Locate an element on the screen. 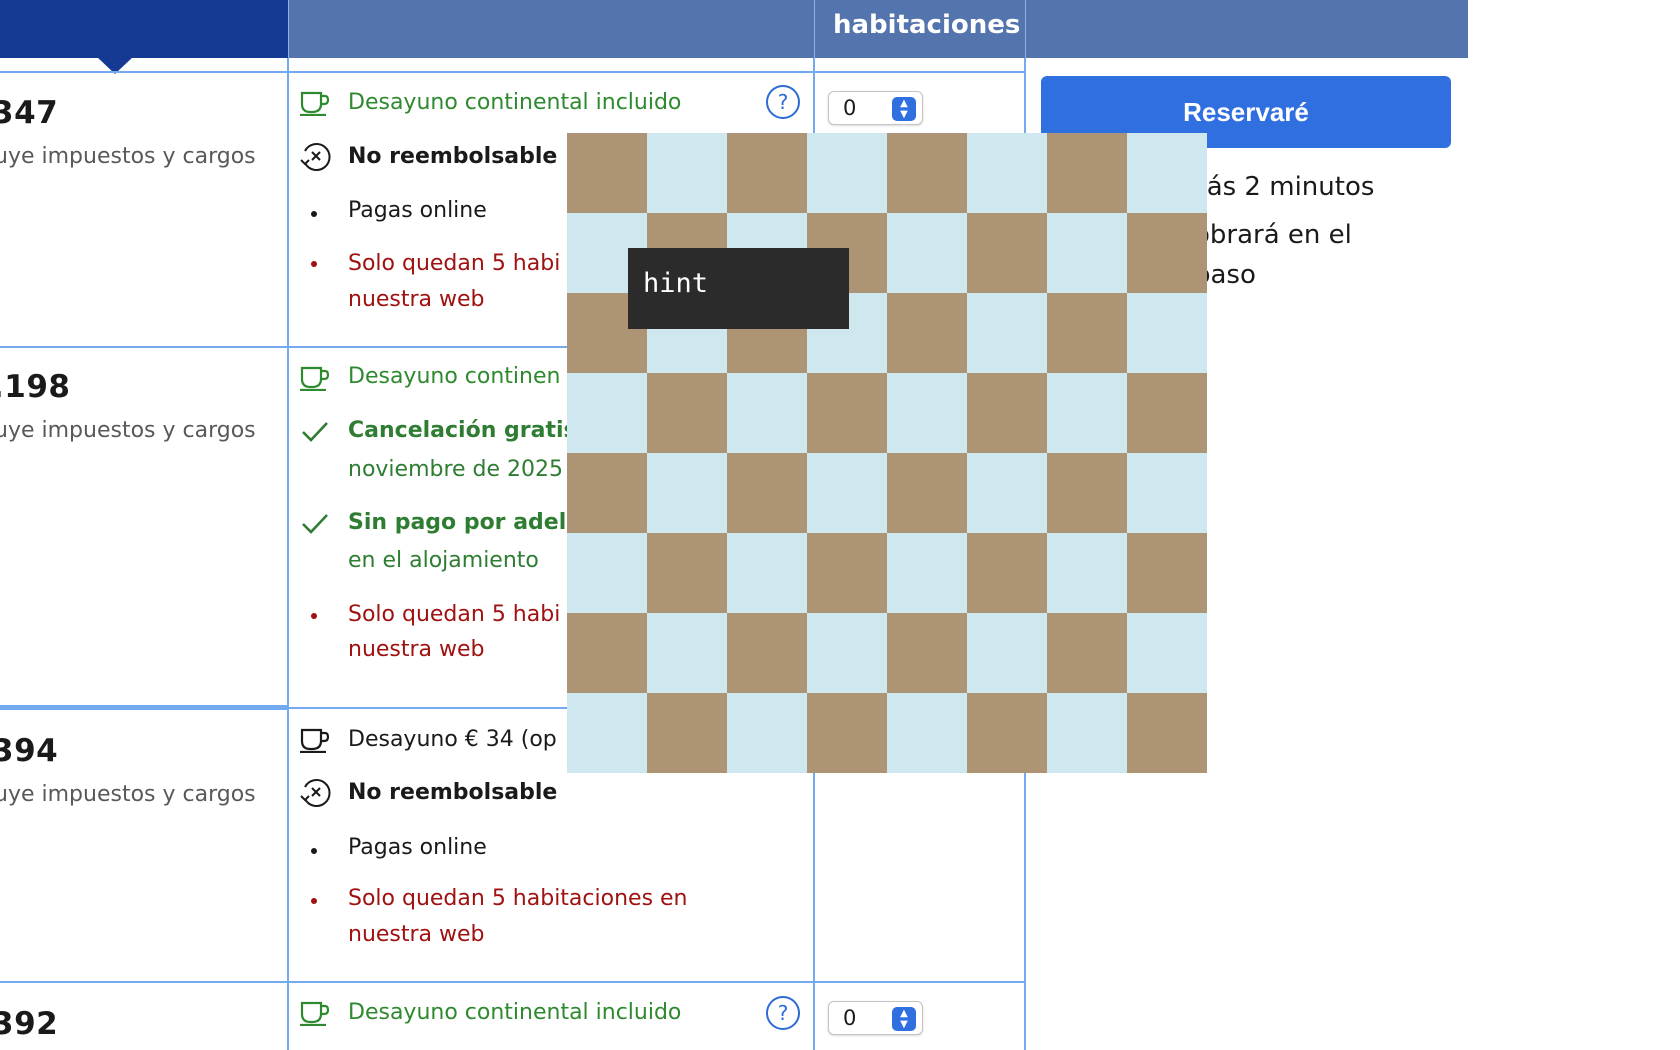 This screenshot has height=1050, width=1680. pay-at-property: en el alojamiento is located at coordinates (443, 560).